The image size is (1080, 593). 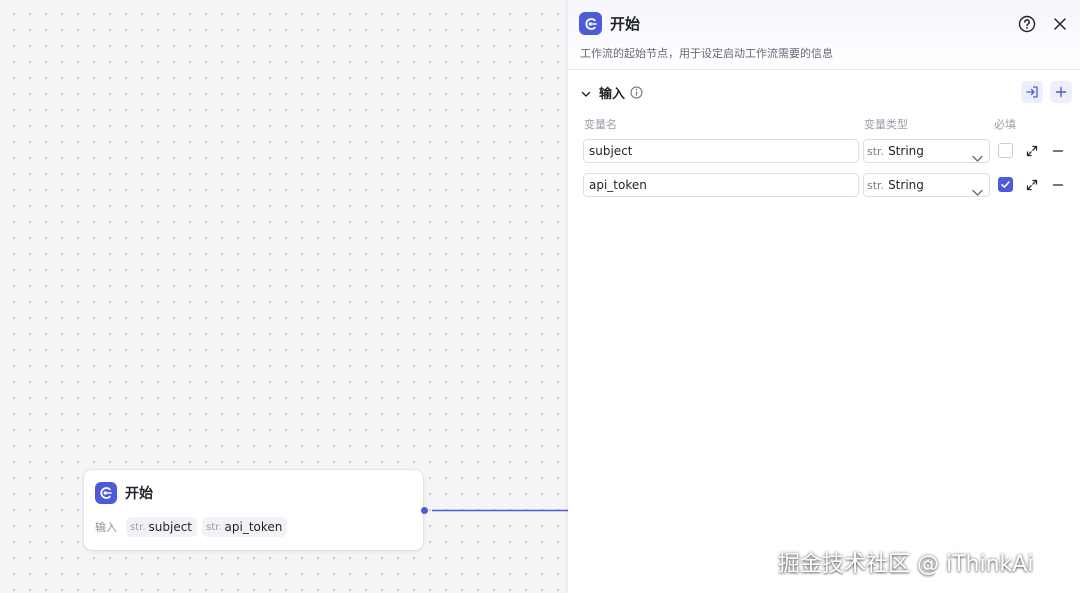 I want to click on watermark: 掘金技术社区 @ iThinkAi, so click(x=906, y=564).